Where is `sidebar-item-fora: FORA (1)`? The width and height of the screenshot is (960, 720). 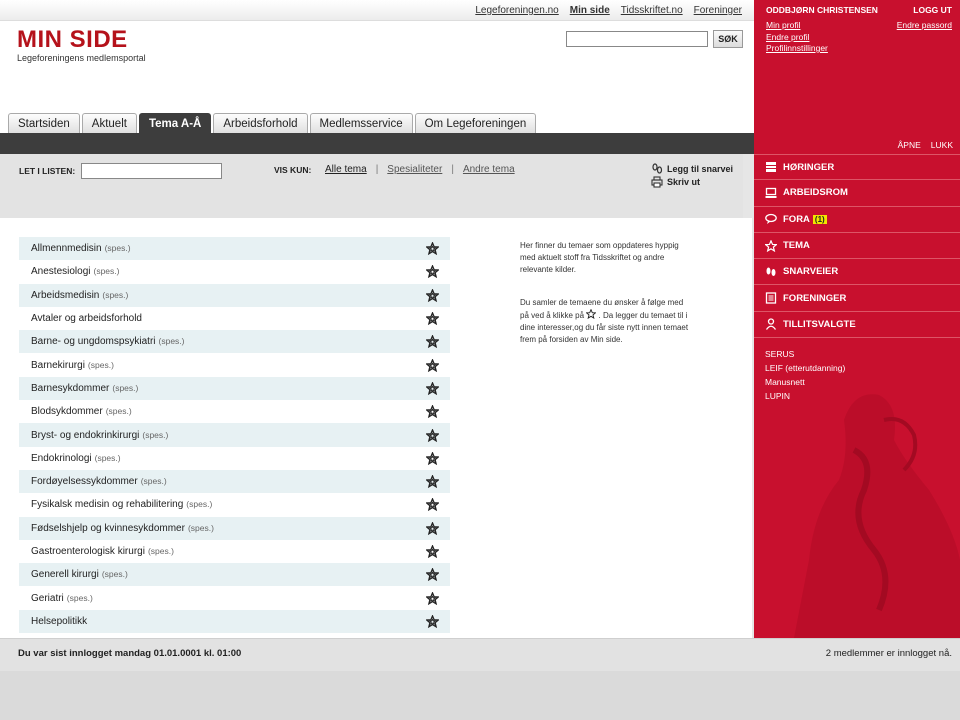
sidebar-item-fora: FORA (1) is located at coordinates (857, 220).